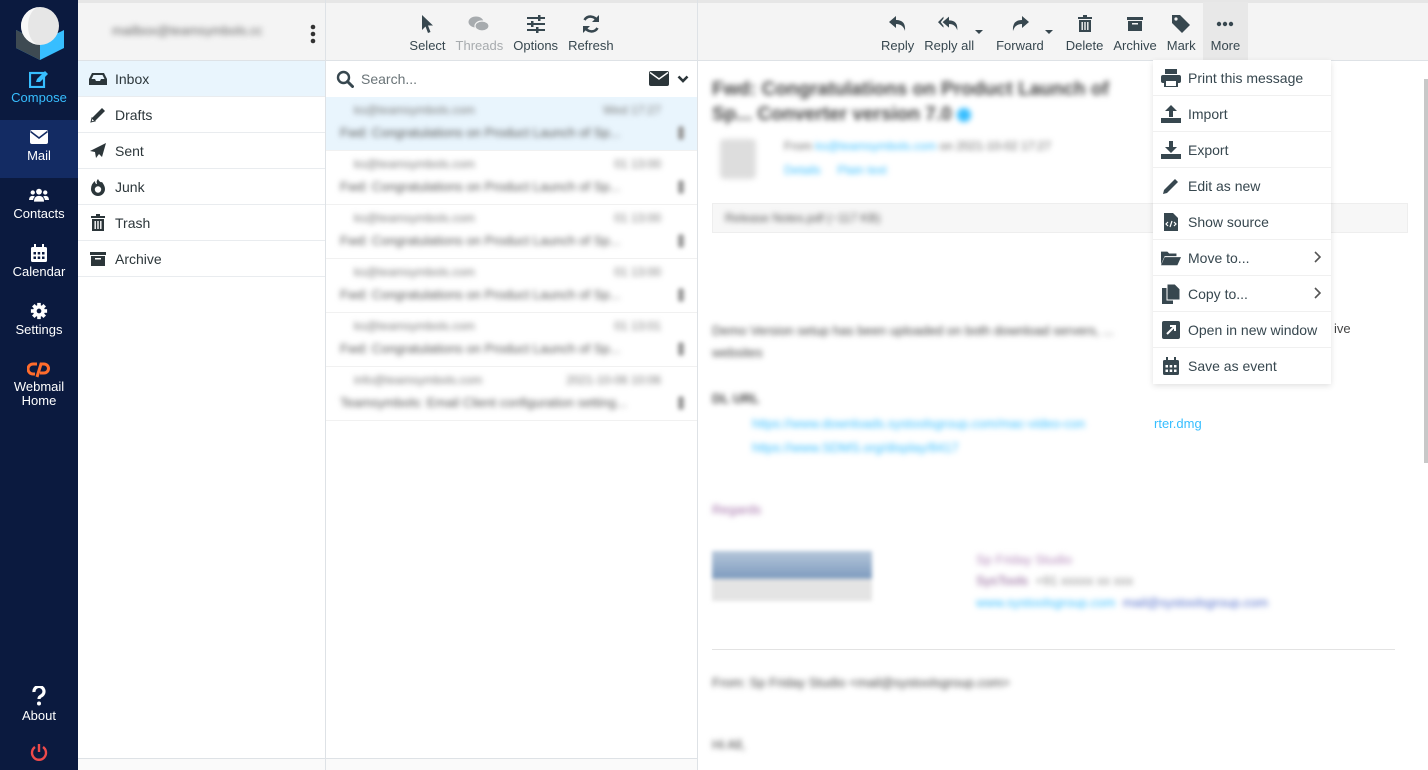  Describe the element at coordinates (736, 398) in the screenshot. I see `dl-heading: DL URL` at that location.